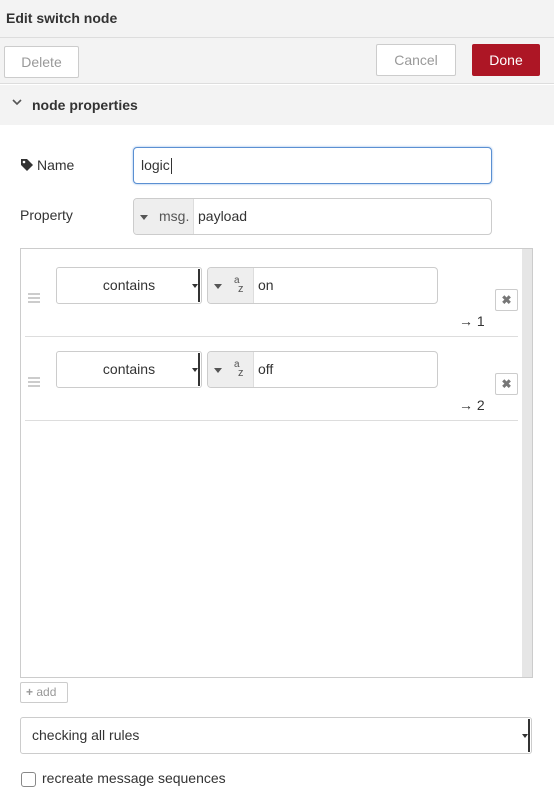 Image resolution: width=554 pixels, height=798 pixels. What do you see at coordinates (312, 165) in the screenshot?
I see `name-input: logic` at bounding box center [312, 165].